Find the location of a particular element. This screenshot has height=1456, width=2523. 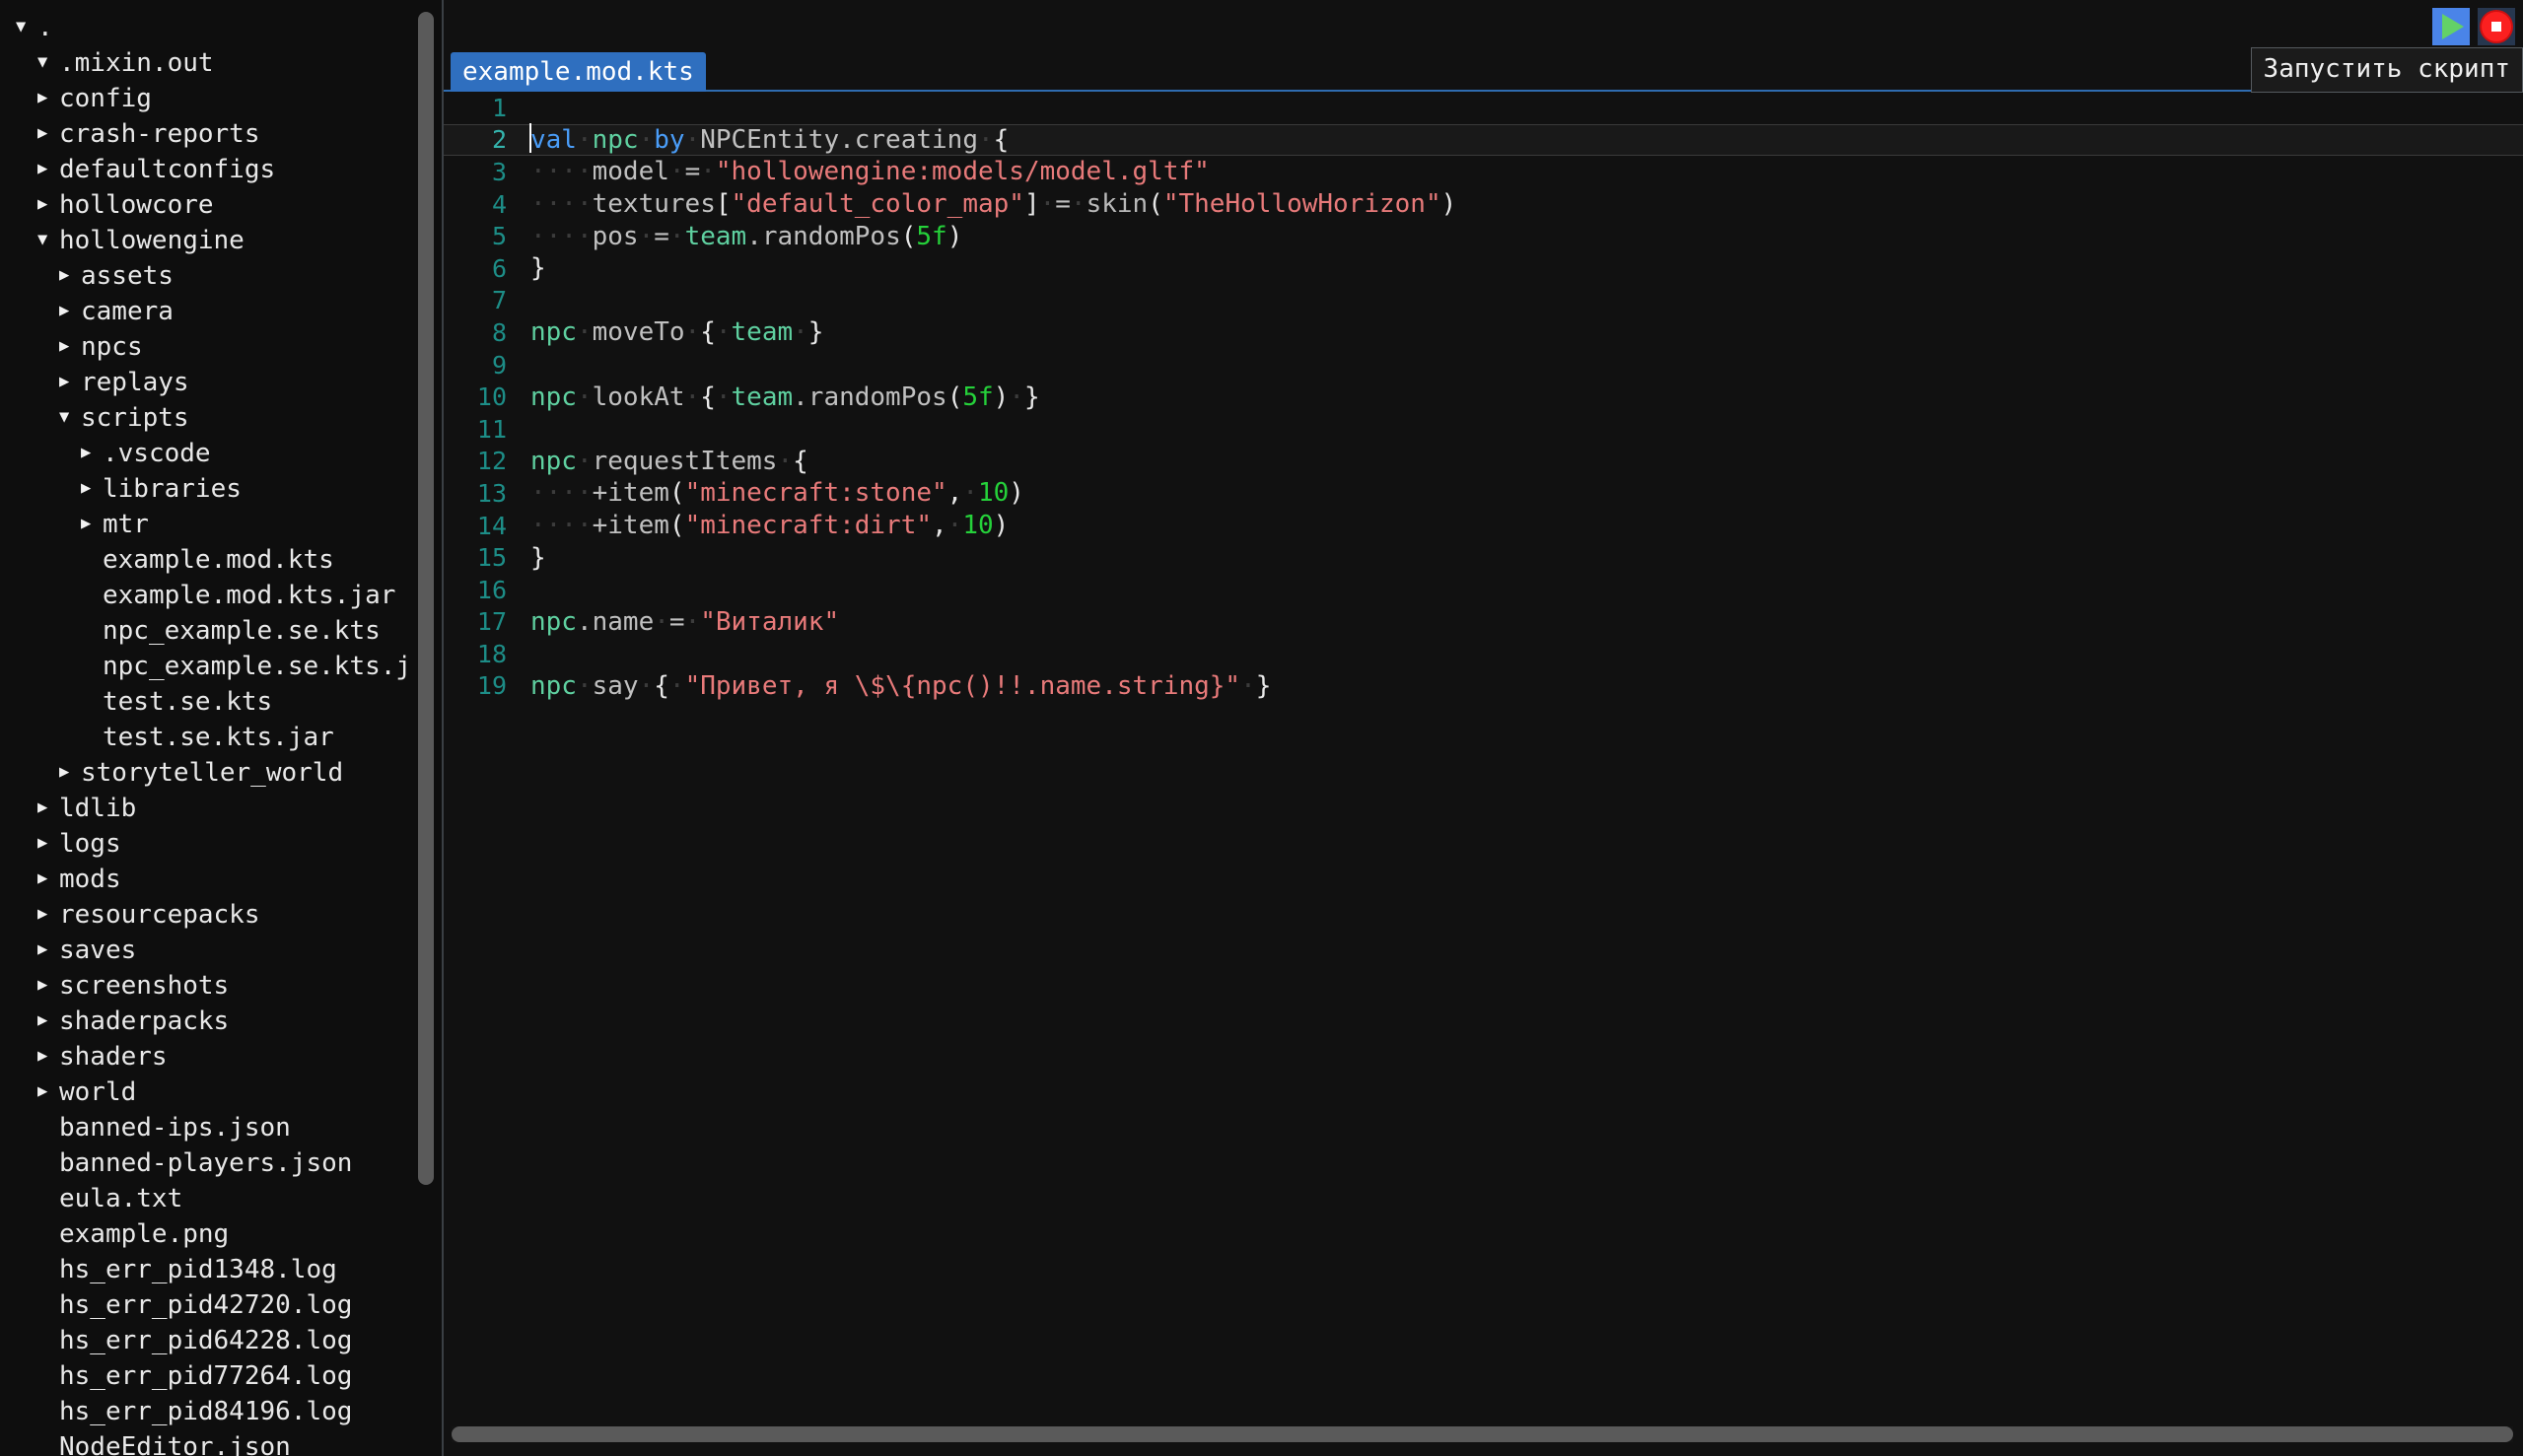

tree-folder-scripts: ▼ scripts is located at coordinates (217, 418).